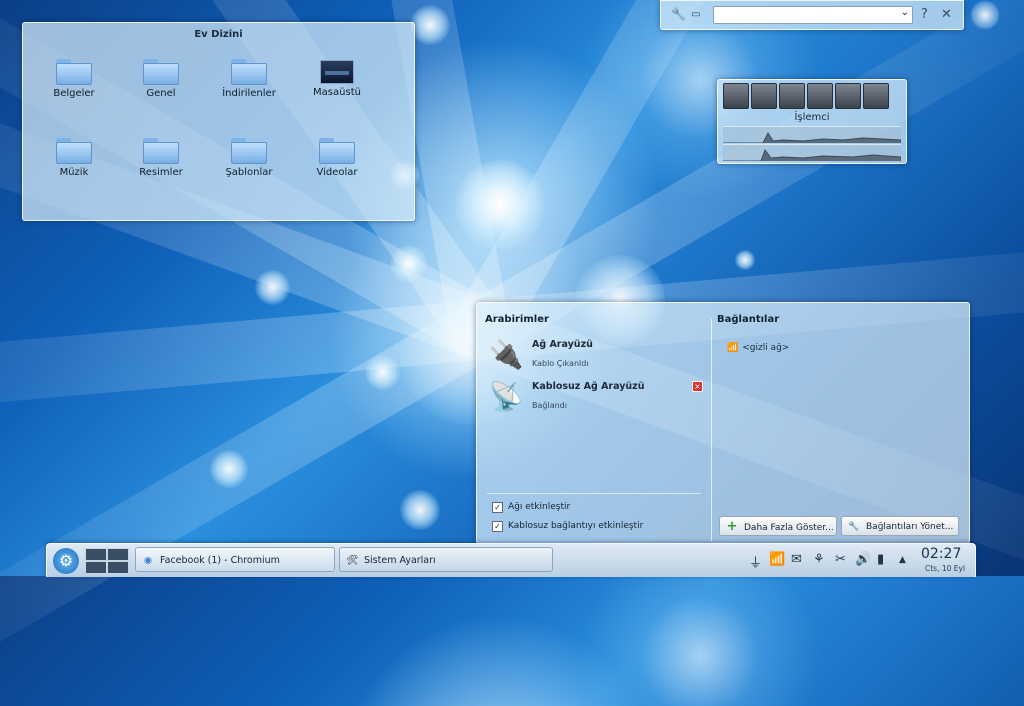 The width and height of the screenshot is (1024, 706). Describe the element at coordinates (539, 507) in the screenshot. I see `enable-network-label: Ağı etkinleştir` at that location.